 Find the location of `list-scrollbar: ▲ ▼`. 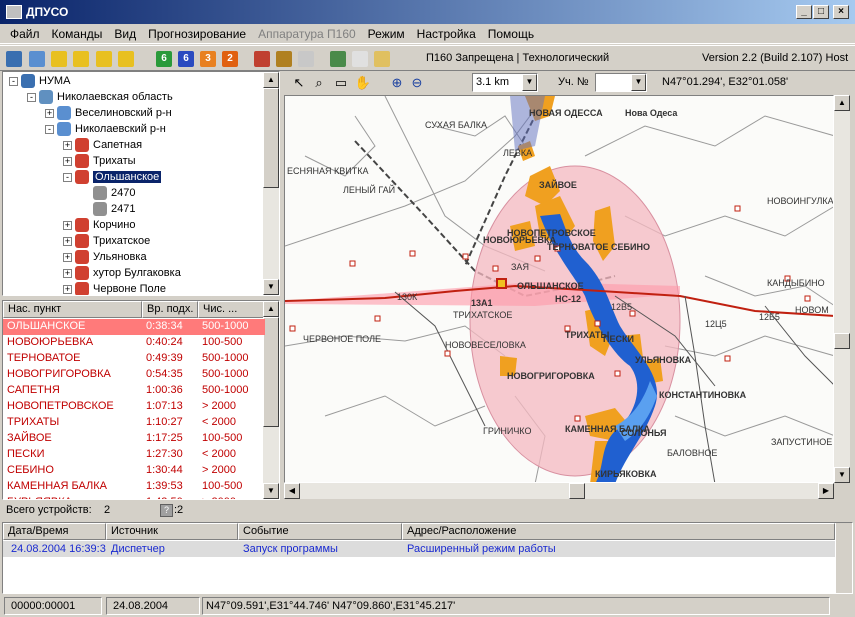

list-scrollbar: ▲ ▼ is located at coordinates (271, 400).